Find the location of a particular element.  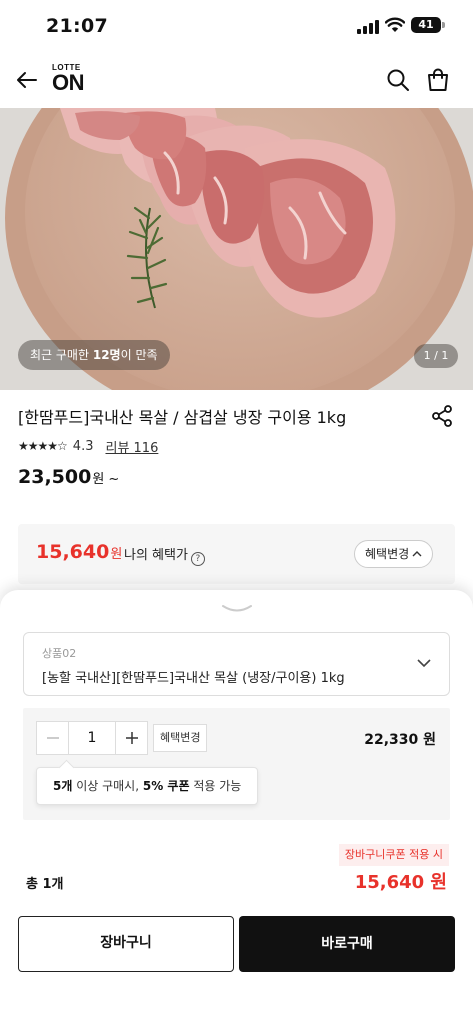

tooltip-text-1: 이상 구매시, is located at coordinates (107, 786).